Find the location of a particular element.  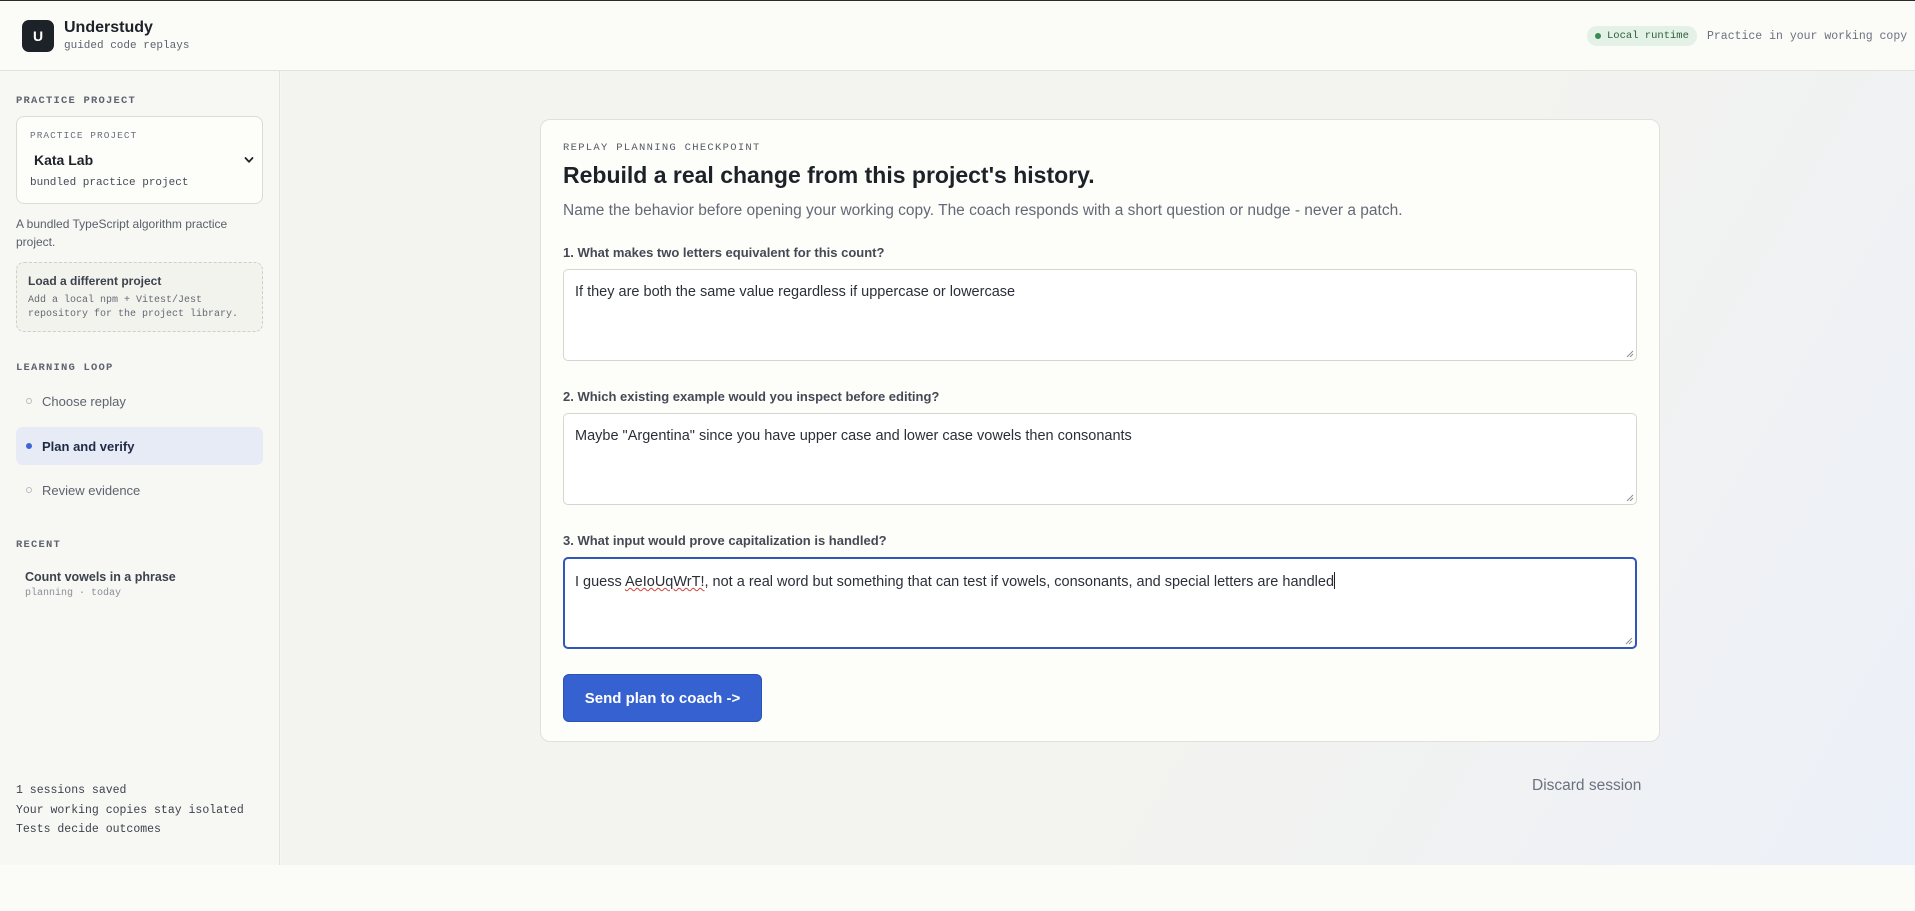

runtime-status-badge: Local runtime is located at coordinates (1642, 36).